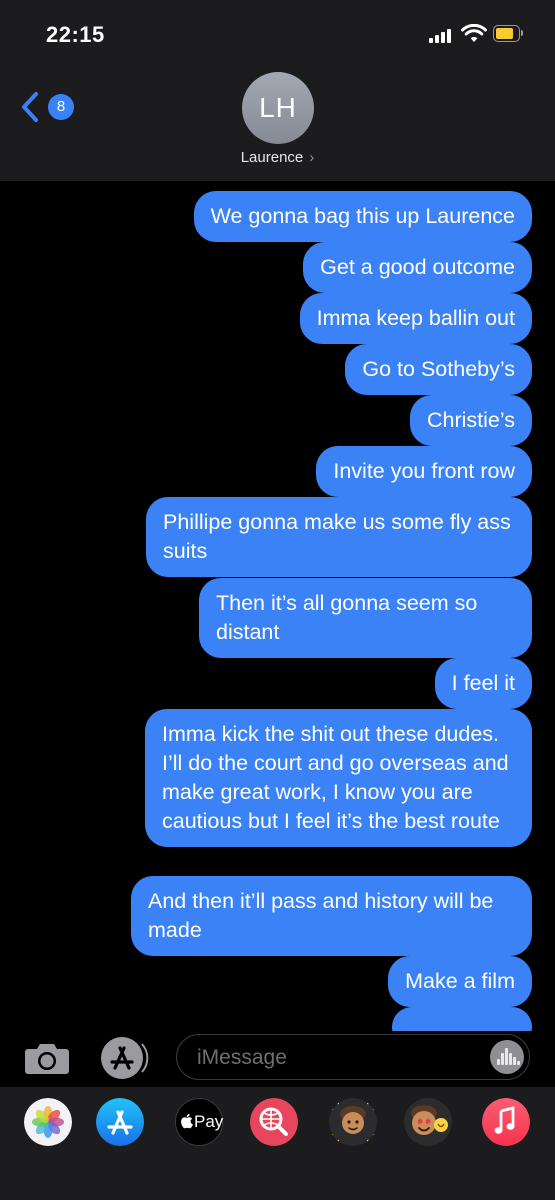  I want to click on message-bubble-partial, so click(462, 1019).